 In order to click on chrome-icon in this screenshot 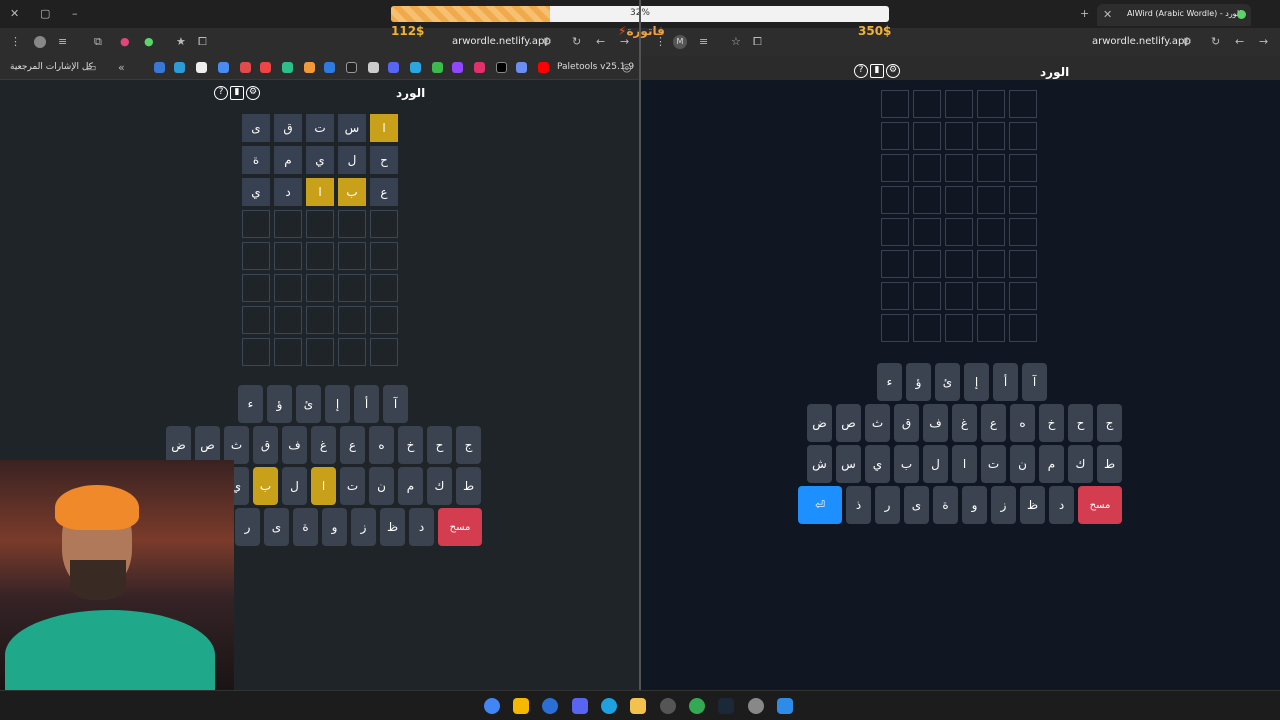, I will do `click(697, 706)`.